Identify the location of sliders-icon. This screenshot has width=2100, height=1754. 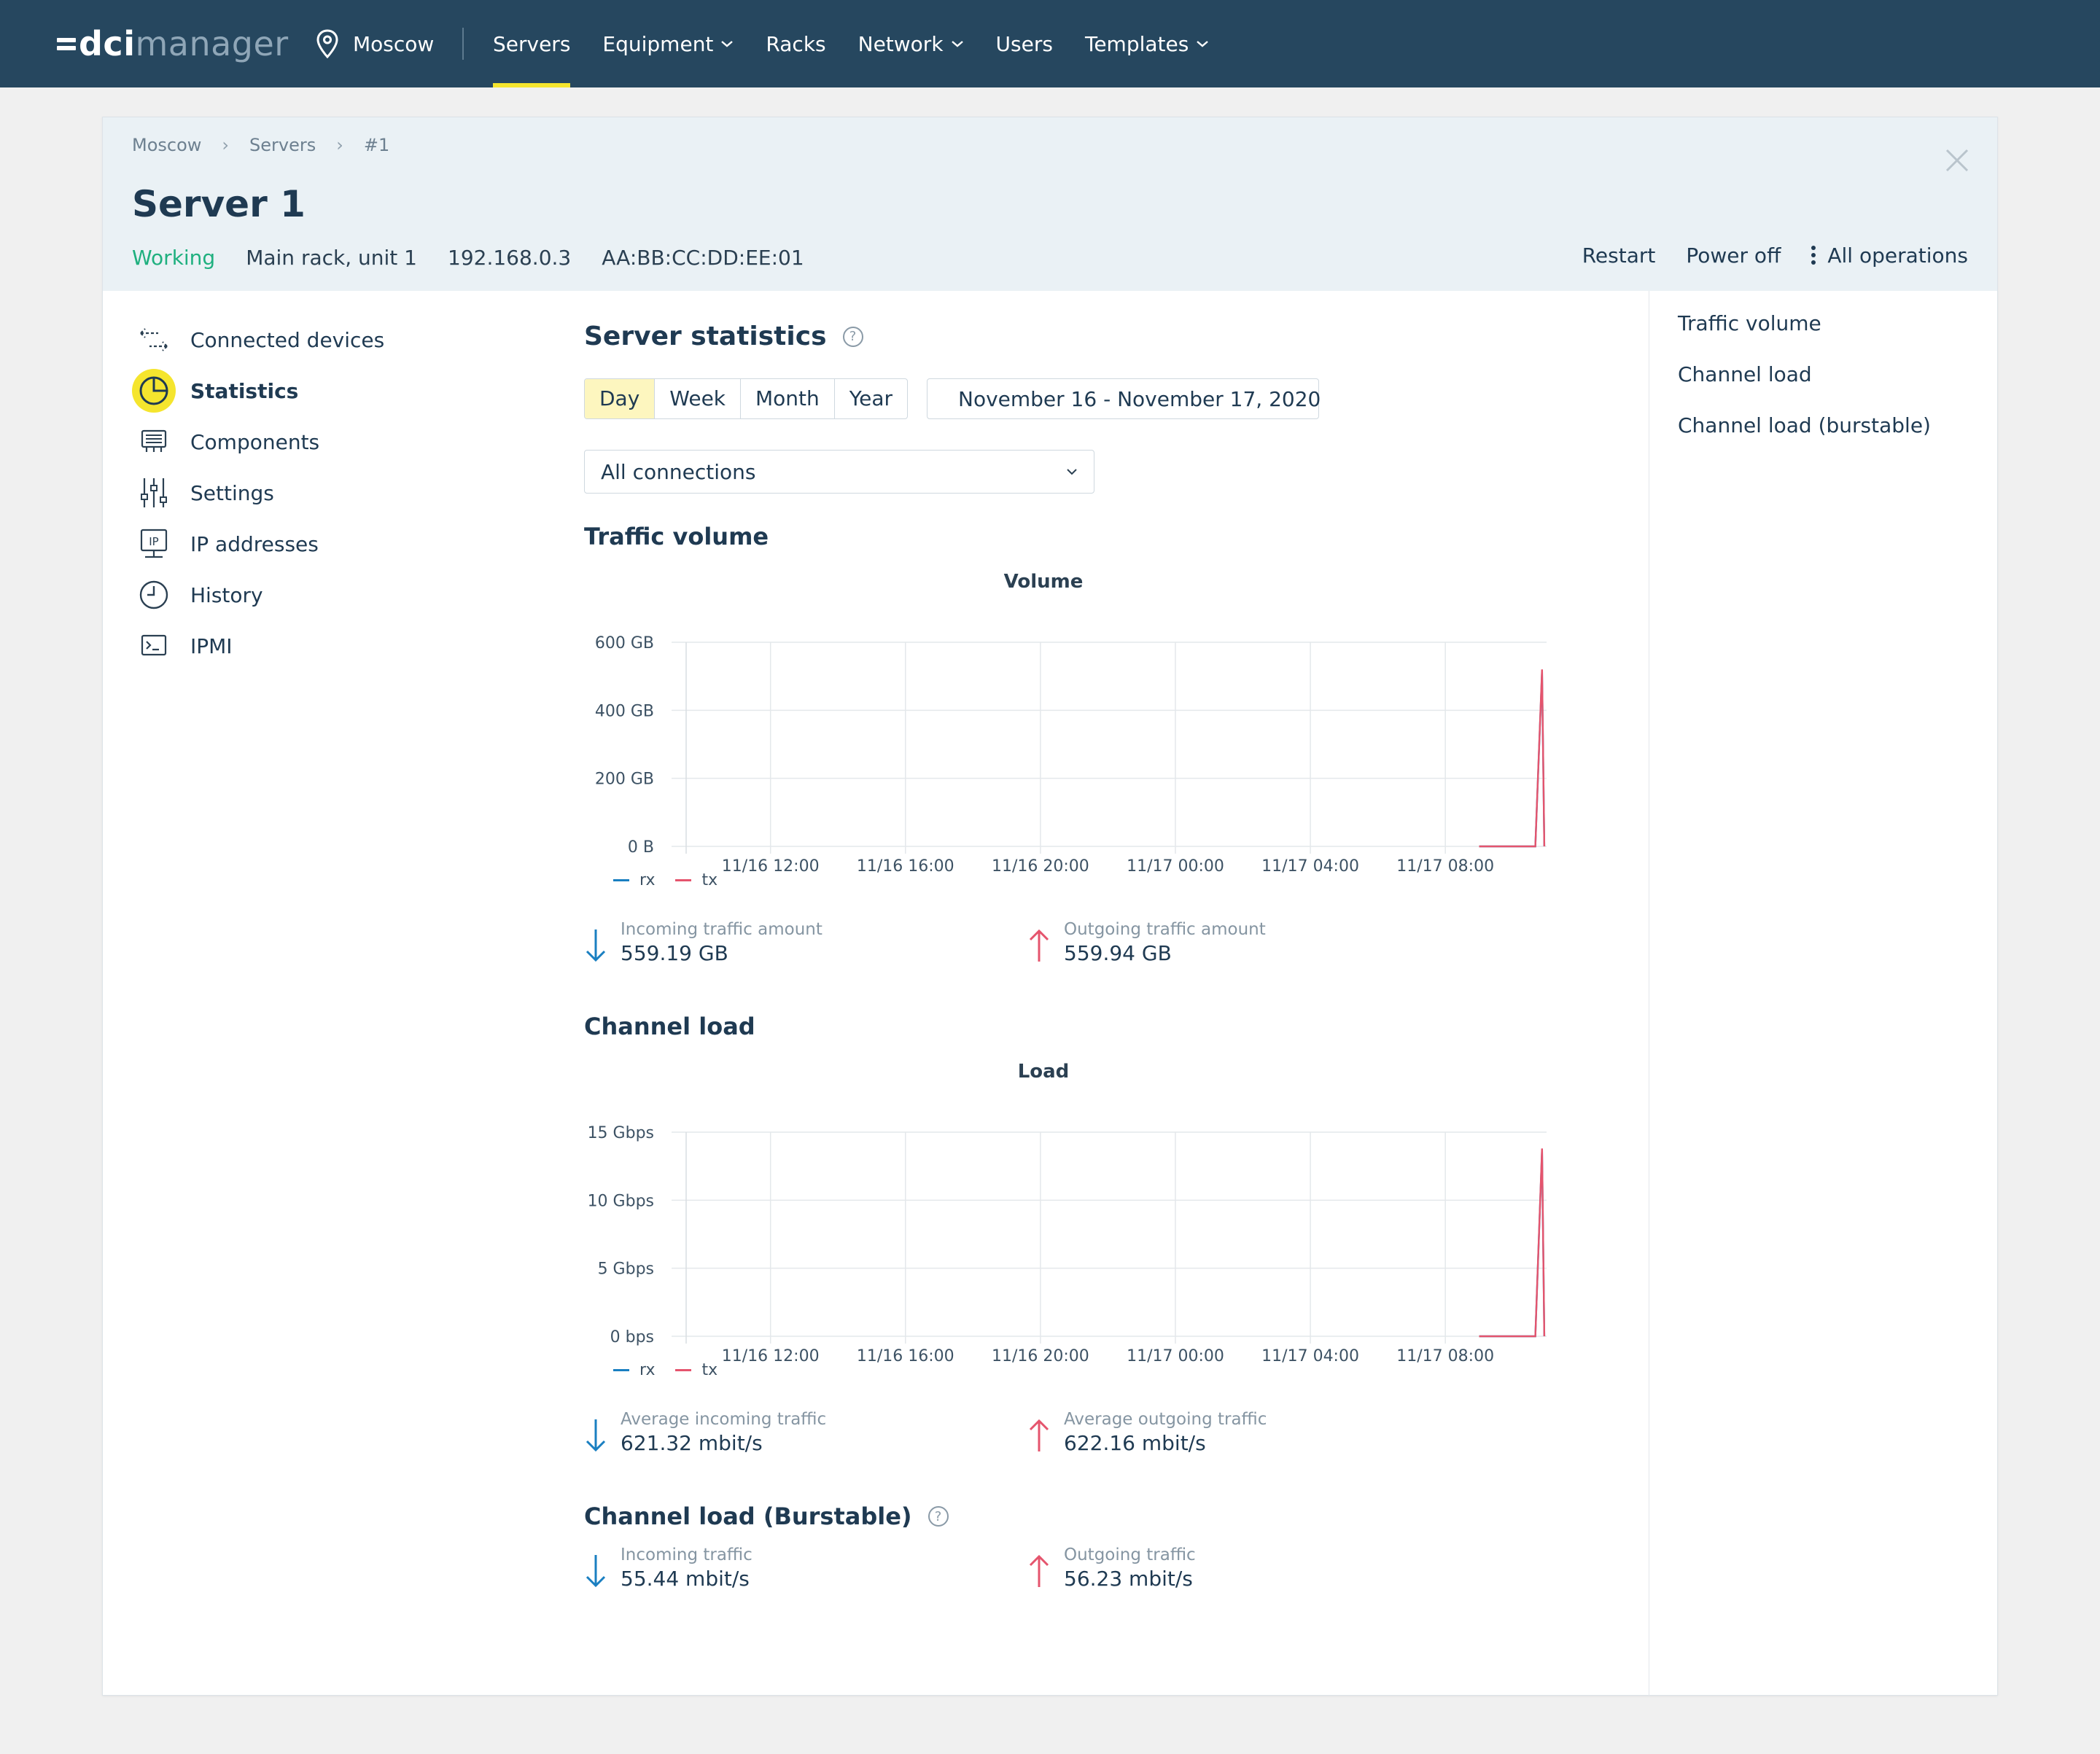
(154, 493).